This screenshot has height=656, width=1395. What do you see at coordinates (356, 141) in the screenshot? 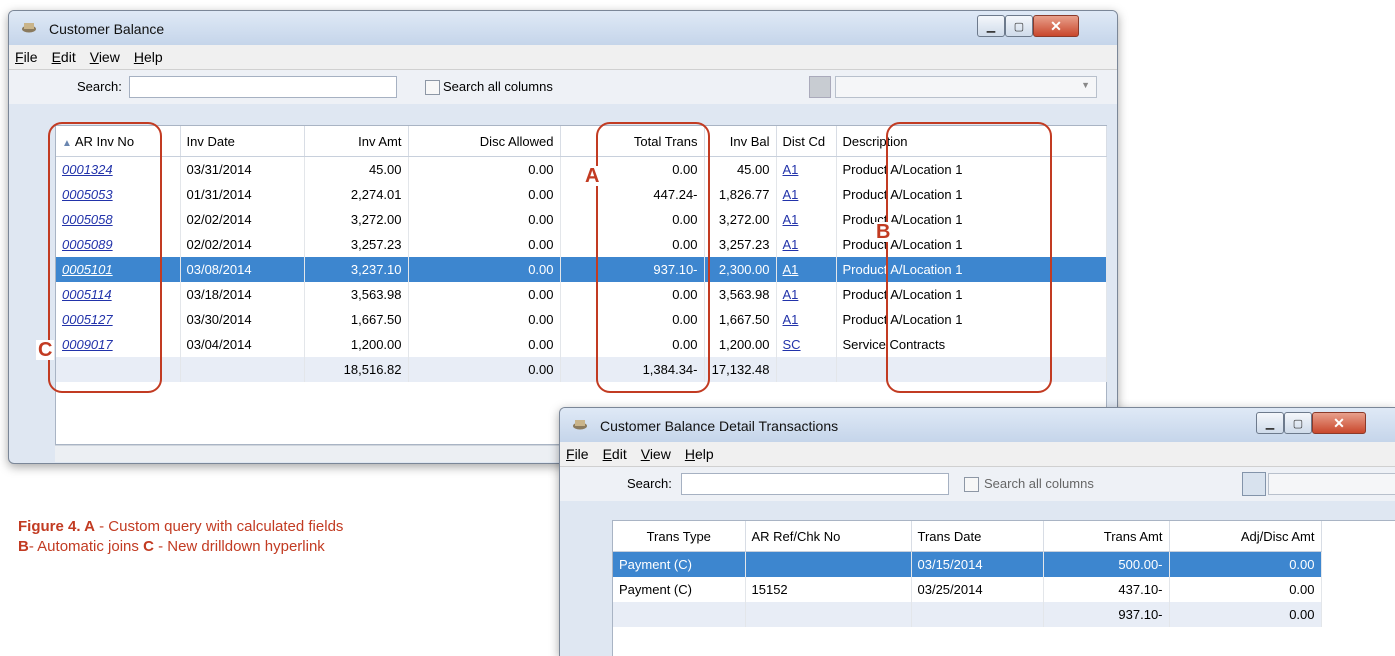
I see `col-inv-amt: Inv Amt` at bounding box center [356, 141].